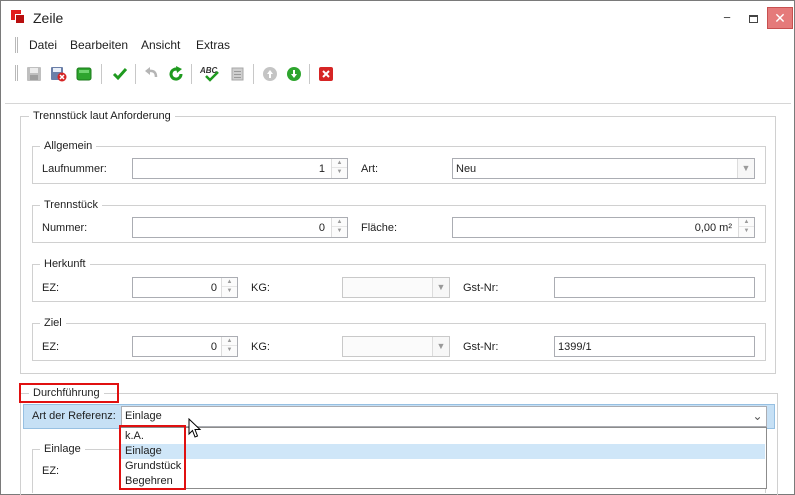  Describe the element at coordinates (185, 346) in the screenshot. I see `ziel-ez-field: 0 ▲ ▼` at that location.